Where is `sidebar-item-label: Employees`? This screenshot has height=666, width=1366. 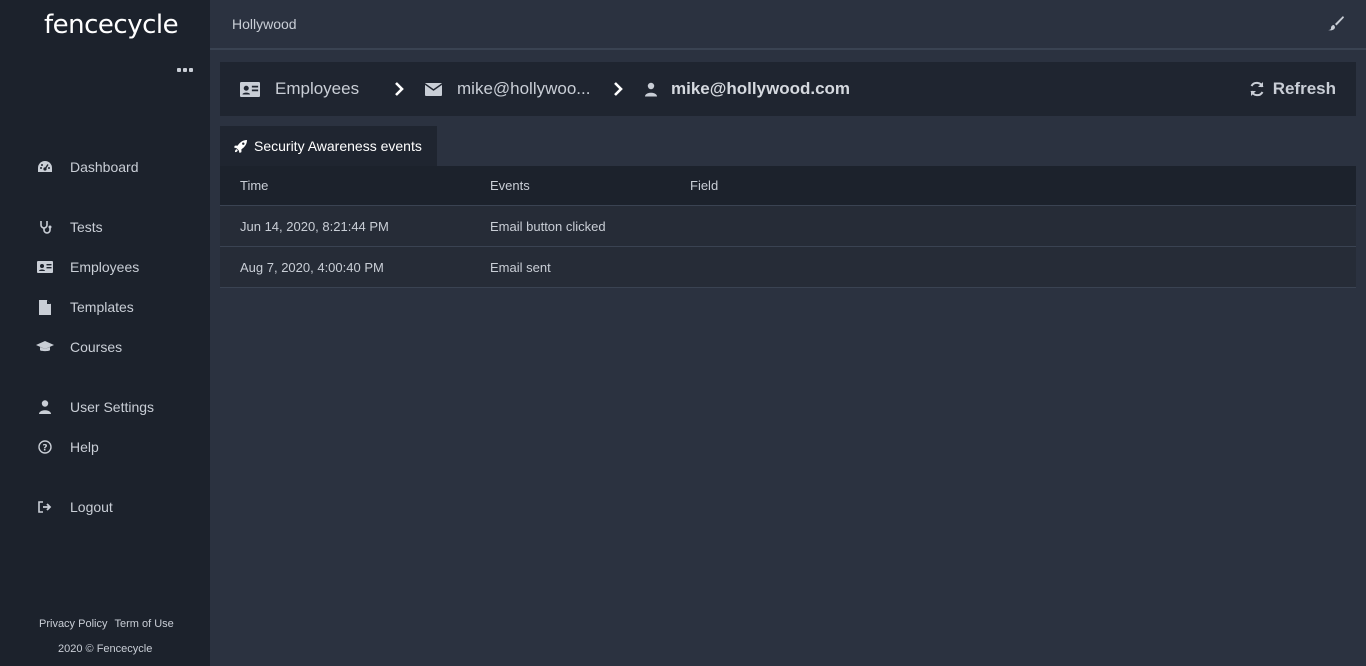 sidebar-item-label: Employees is located at coordinates (105, 267).